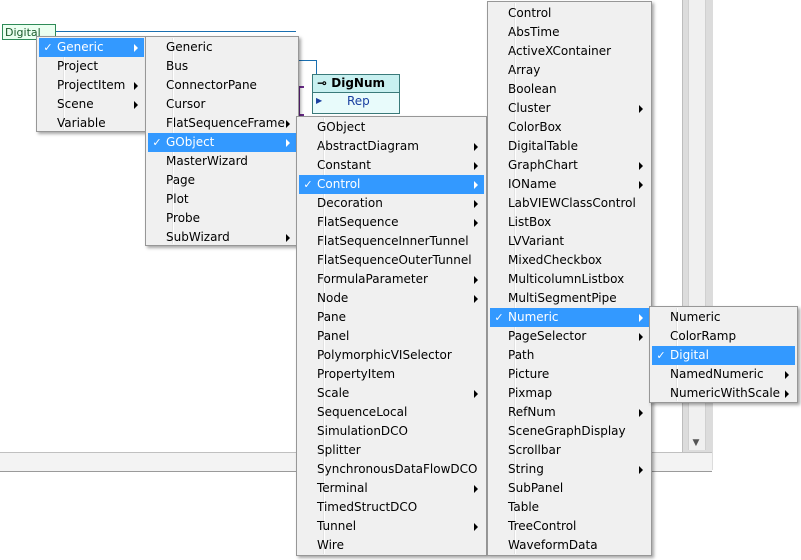  I want to click on menu-item-flatsequenceframe: FlatSequenceFrame, so click(222, 123).